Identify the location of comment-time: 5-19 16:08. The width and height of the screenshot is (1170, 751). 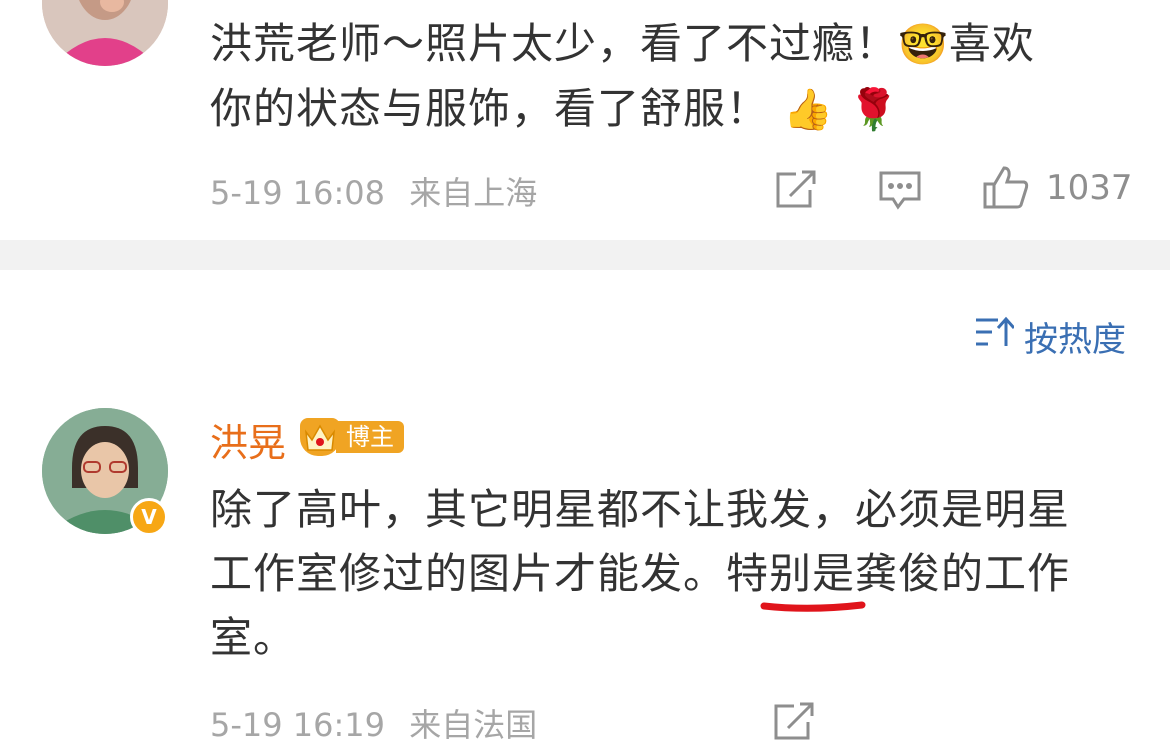
(298, 193).